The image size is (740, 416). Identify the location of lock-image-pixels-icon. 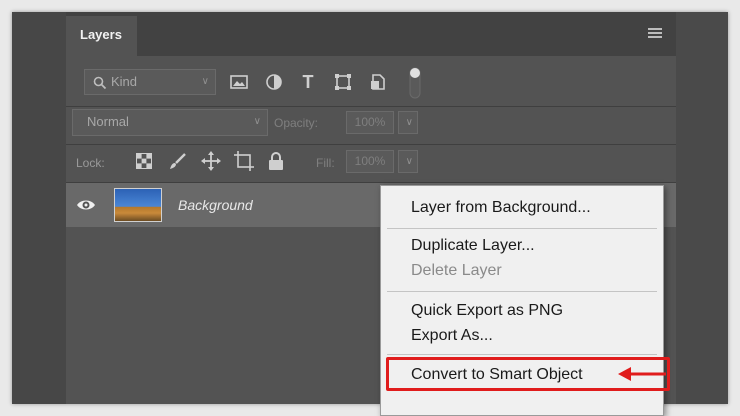
(178, 161).